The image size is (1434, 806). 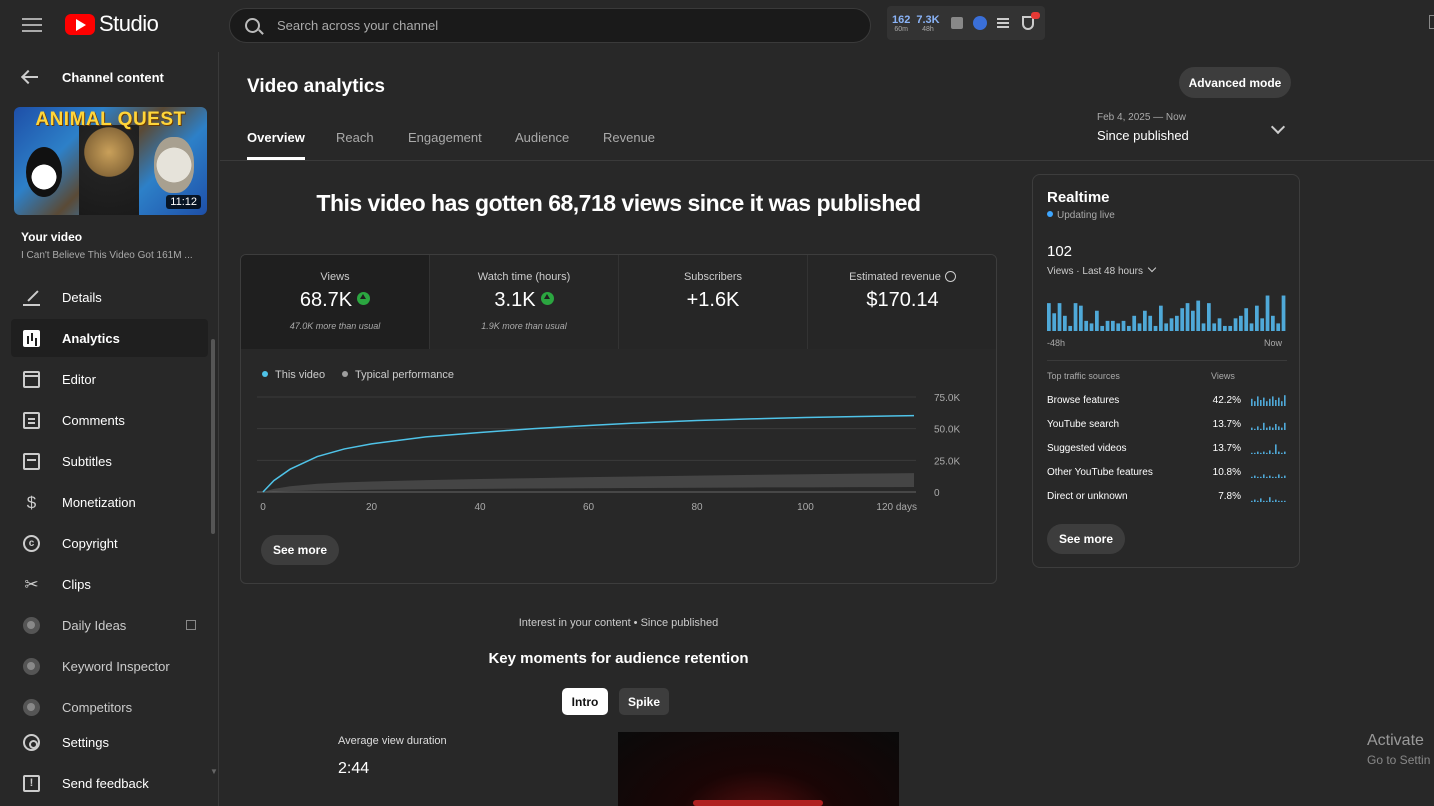 I want to click on scroll-down-icon: ▼, so click(x=214, y=771).